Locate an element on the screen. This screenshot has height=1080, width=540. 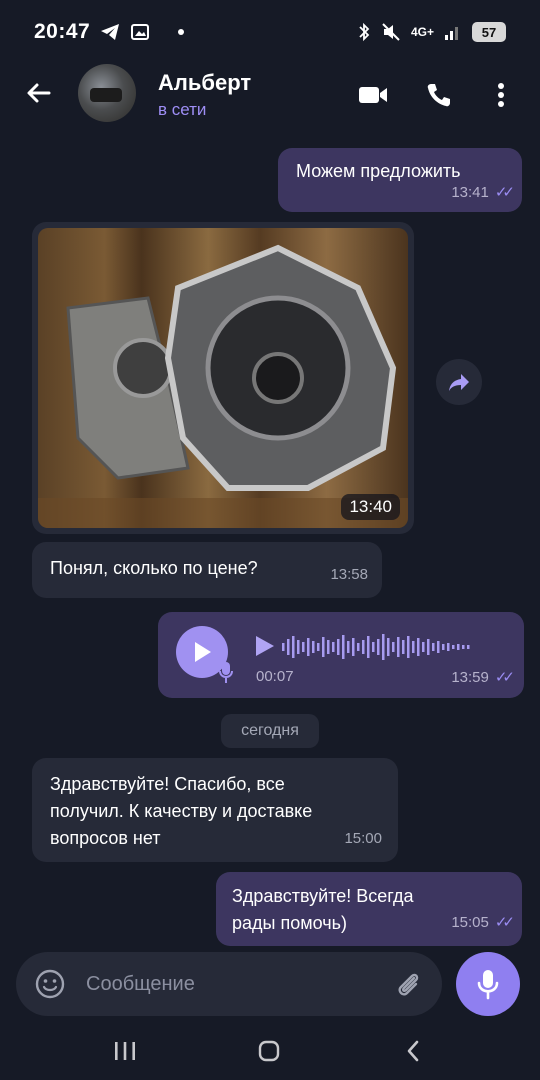
attach-button is located at coordinates (408, 984).